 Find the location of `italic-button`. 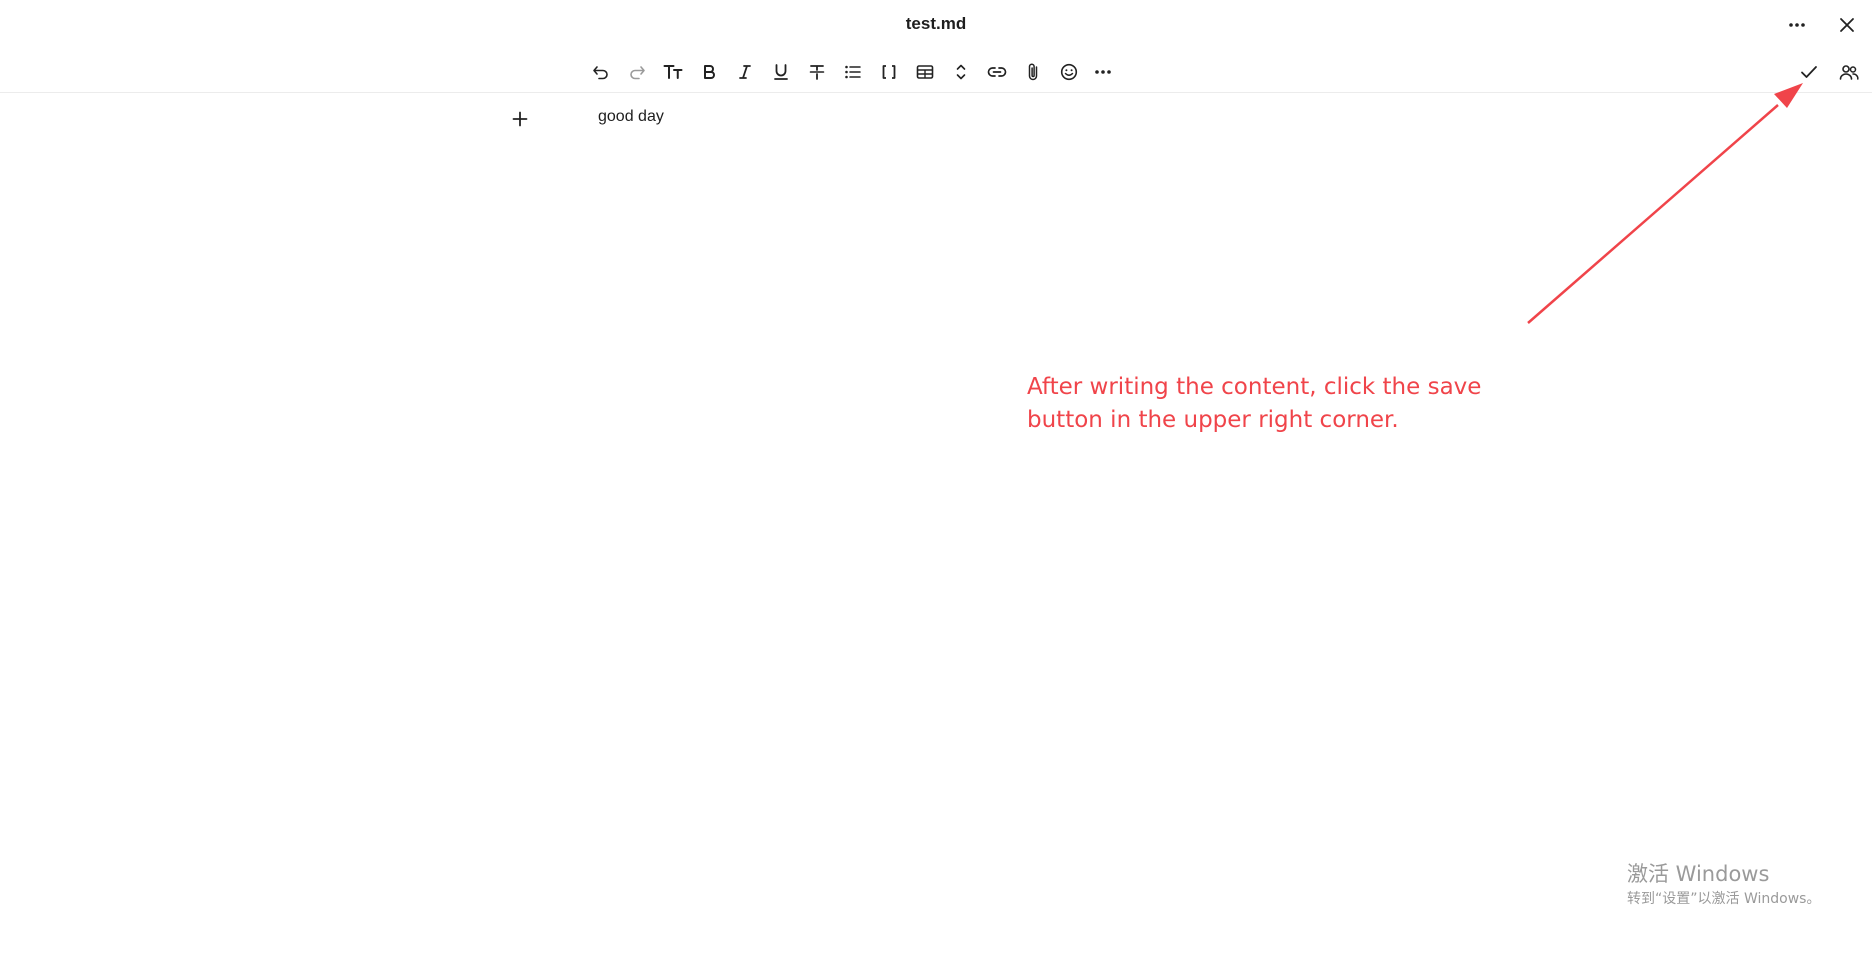

italic-button is located at coordinates (745, 72).